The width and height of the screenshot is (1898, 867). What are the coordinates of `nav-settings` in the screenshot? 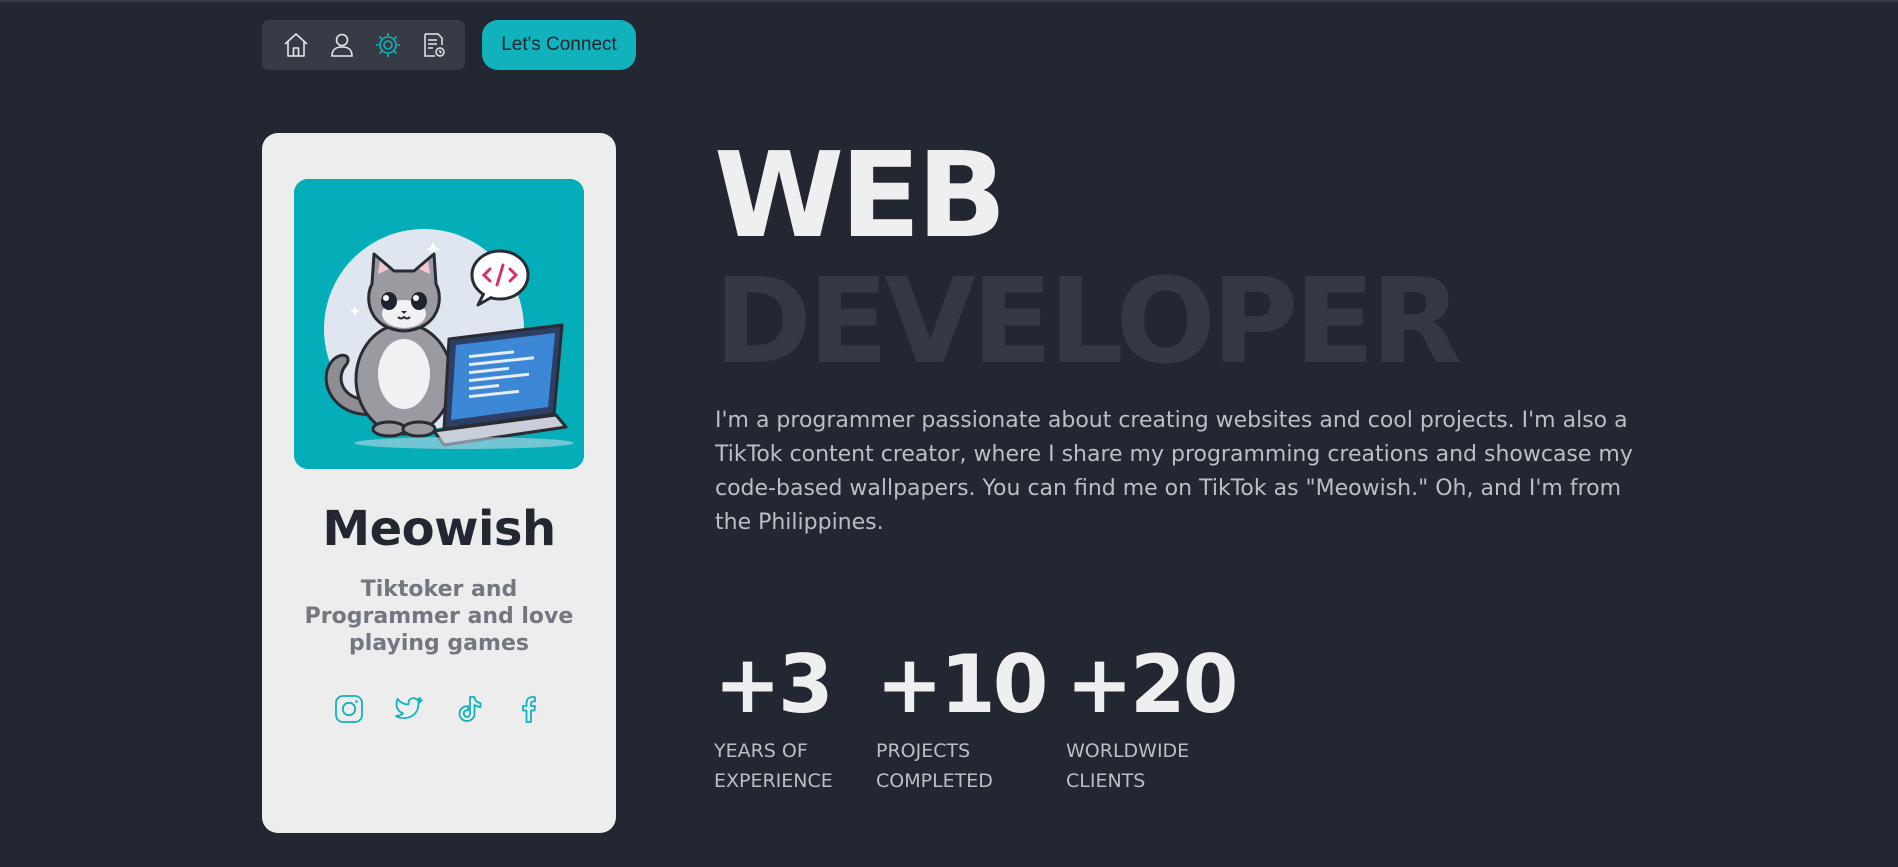 It's located at (388, 45).